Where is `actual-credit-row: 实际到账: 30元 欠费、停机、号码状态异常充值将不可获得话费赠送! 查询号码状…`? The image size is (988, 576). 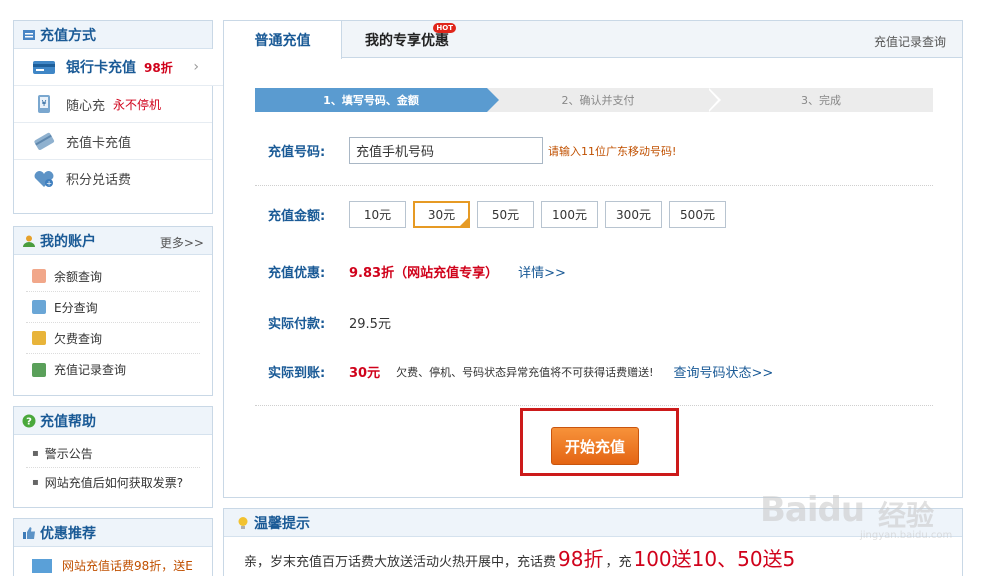 actual-credit-row: 实际到账: 30元 欠费、停机、号码状态异常充值将不可获得话费赠送! 查询号码状… is located at coordinates (521, 372).